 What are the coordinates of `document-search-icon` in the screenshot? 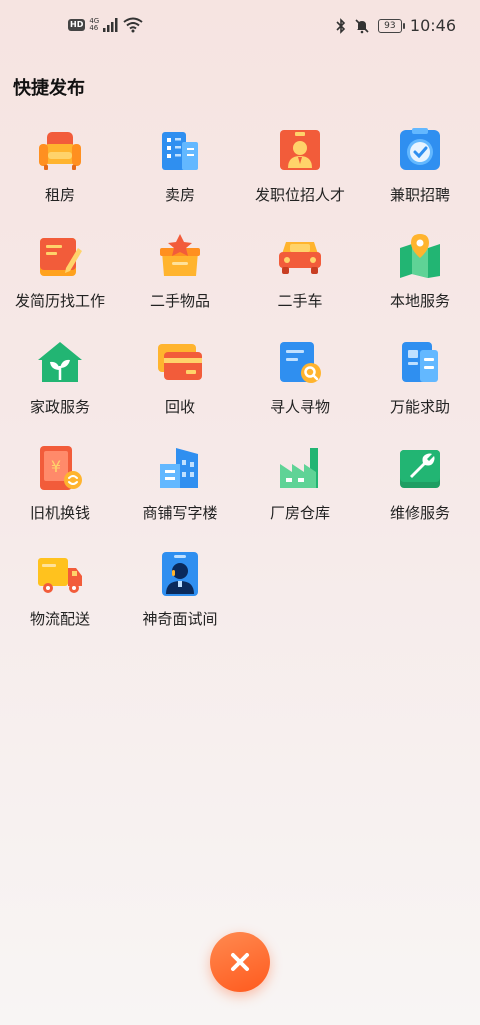 It's located at (300, 362).